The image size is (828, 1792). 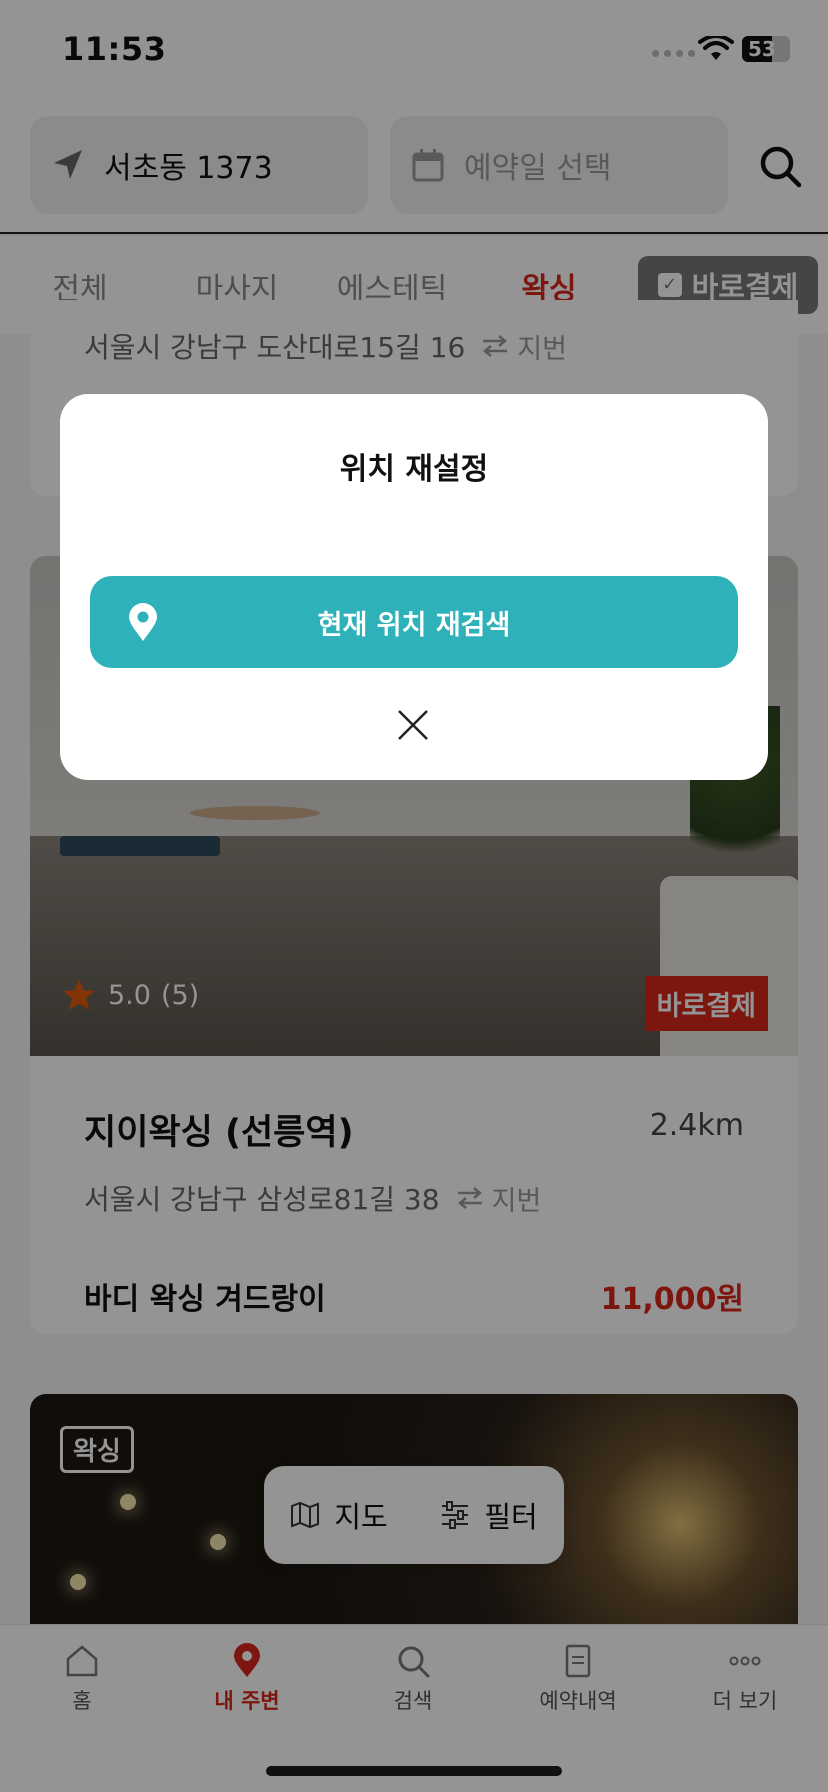 What do you see at coordinates (143, 622) in the screenshot?
I see `location-pin-icon` at bounding box center [143, 622].